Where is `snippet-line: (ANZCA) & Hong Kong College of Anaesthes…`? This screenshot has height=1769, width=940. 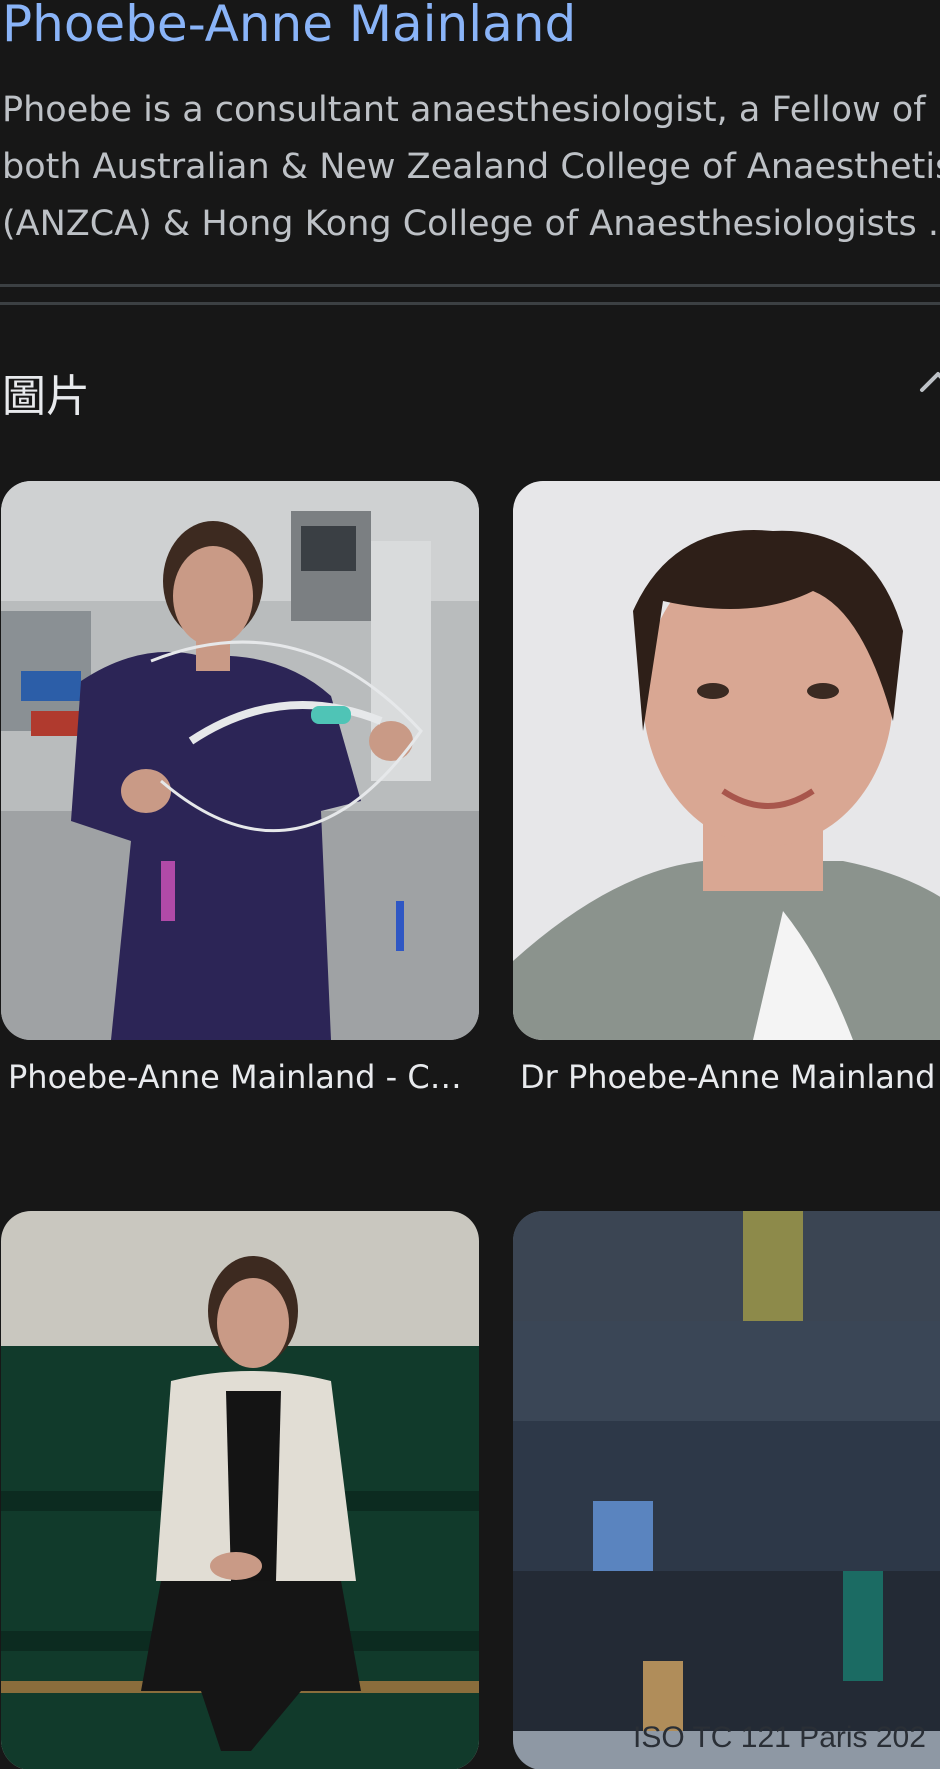 snippet-line: (ANZCA) & Hong Kong College of Anaesthes… is located at coordinates (470, 224).